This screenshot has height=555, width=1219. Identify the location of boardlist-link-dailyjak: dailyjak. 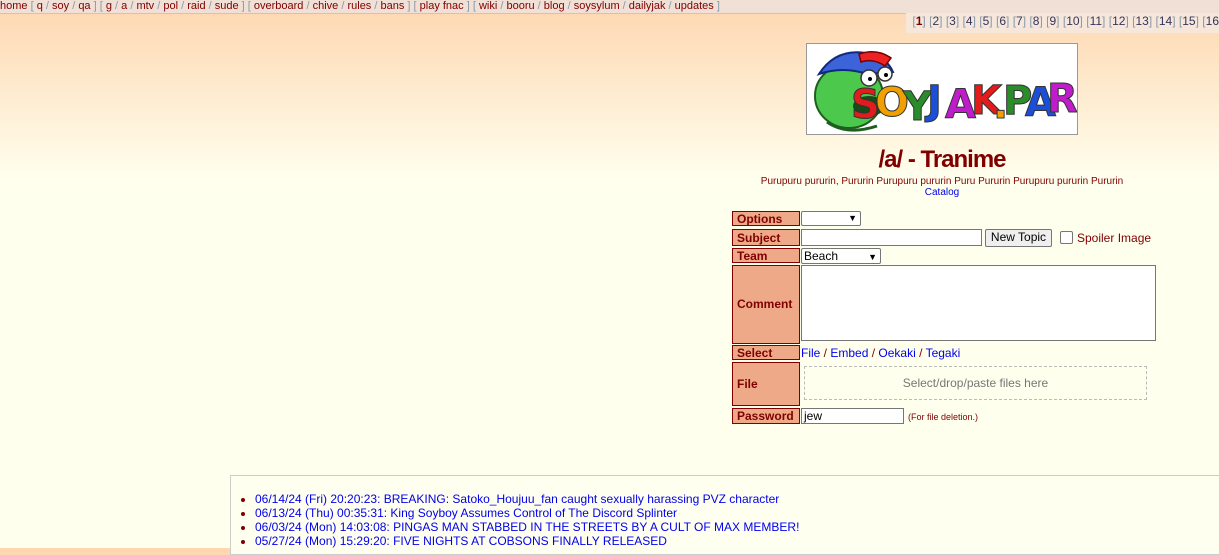
(647, 6).